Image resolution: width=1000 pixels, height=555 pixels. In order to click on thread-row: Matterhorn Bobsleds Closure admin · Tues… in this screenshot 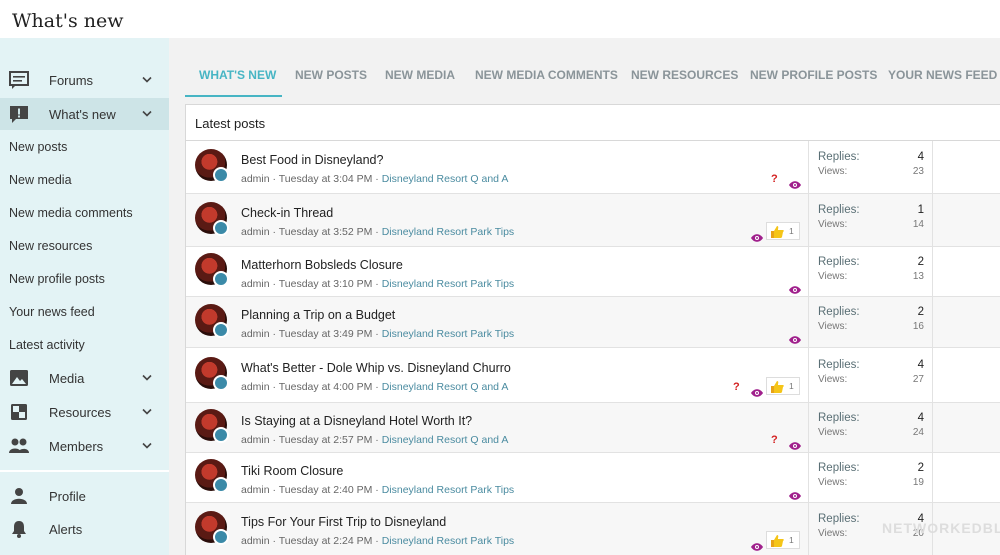, I will do `click(593, 272)`.